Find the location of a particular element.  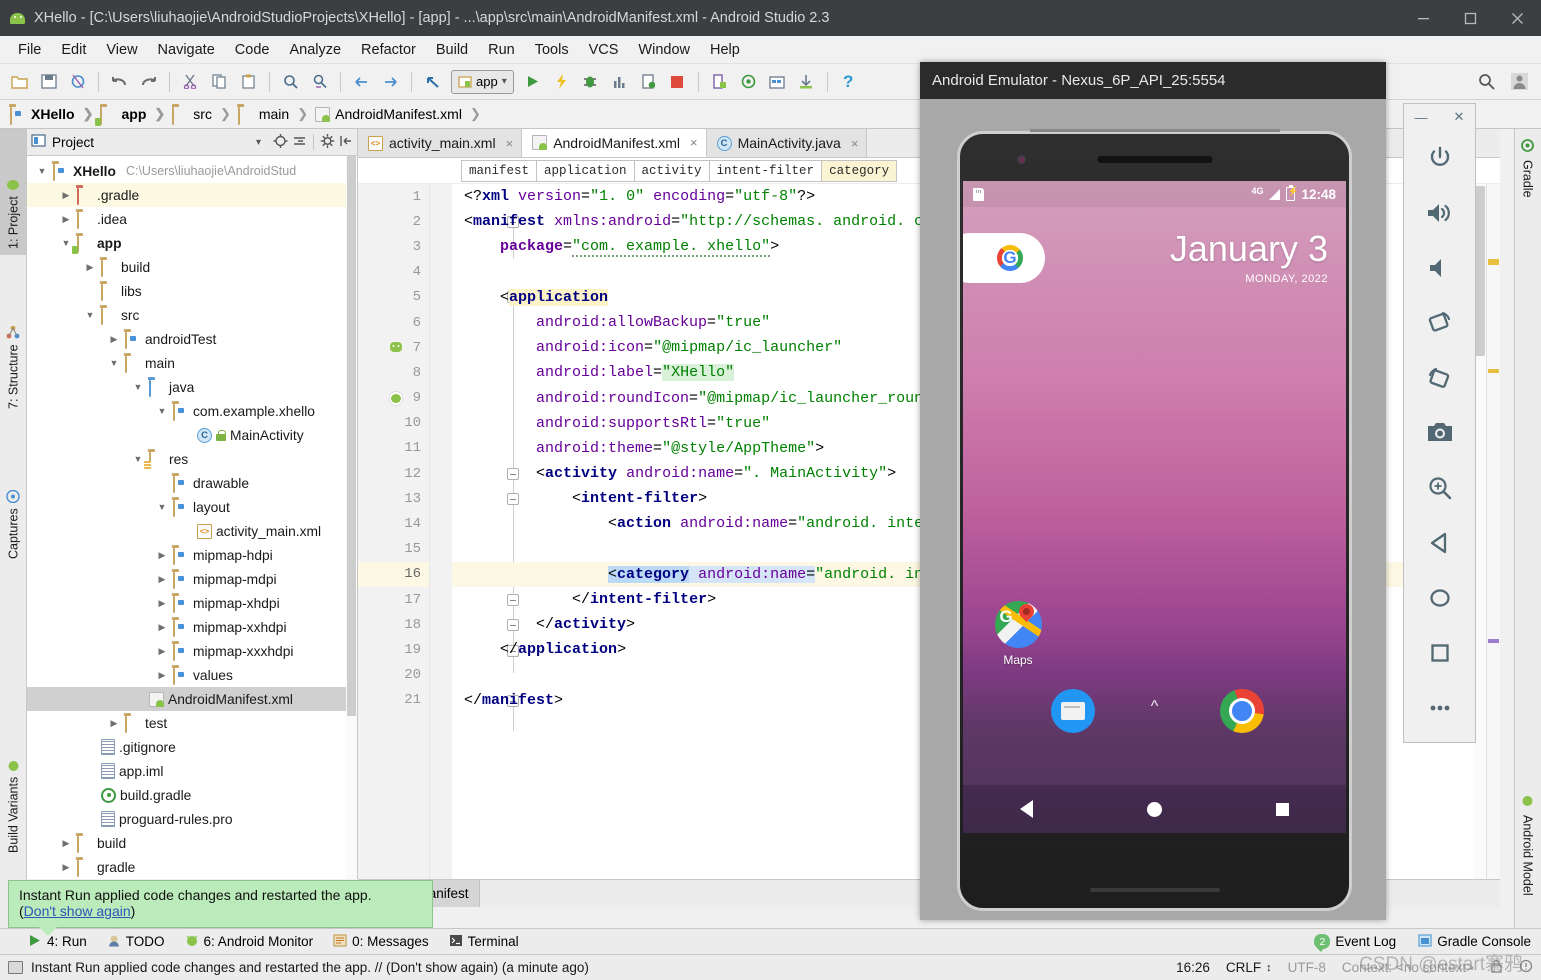

nav-home-icon is located at coordinates (1154, 809).